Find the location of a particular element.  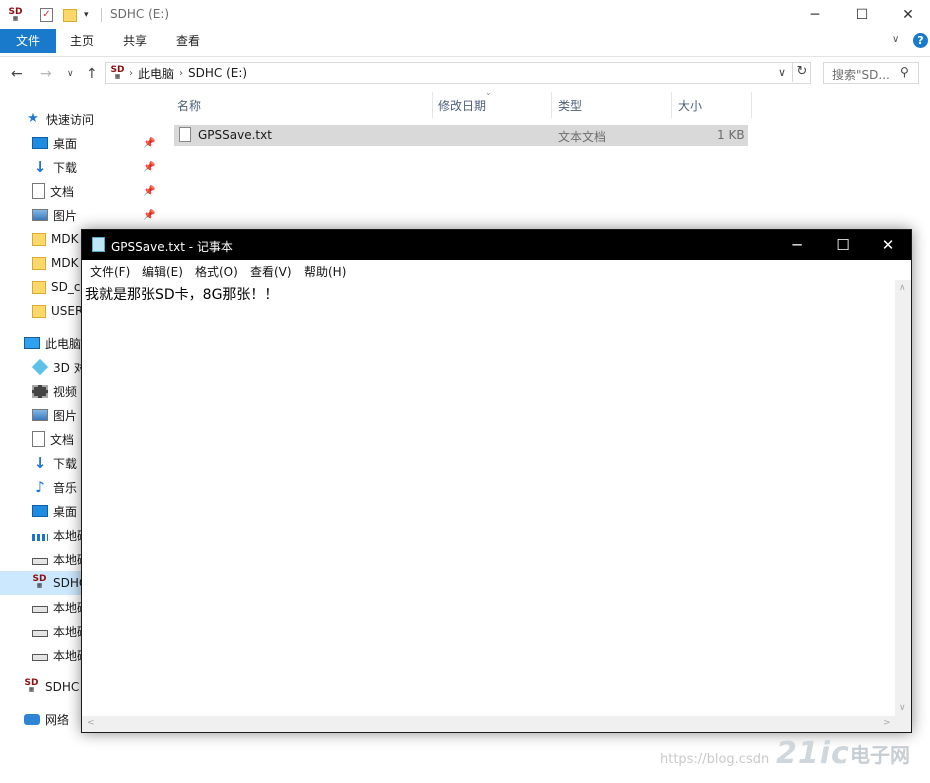

breadcrumb-this-pc: 此电脑 is located at coordinates (156, 73).